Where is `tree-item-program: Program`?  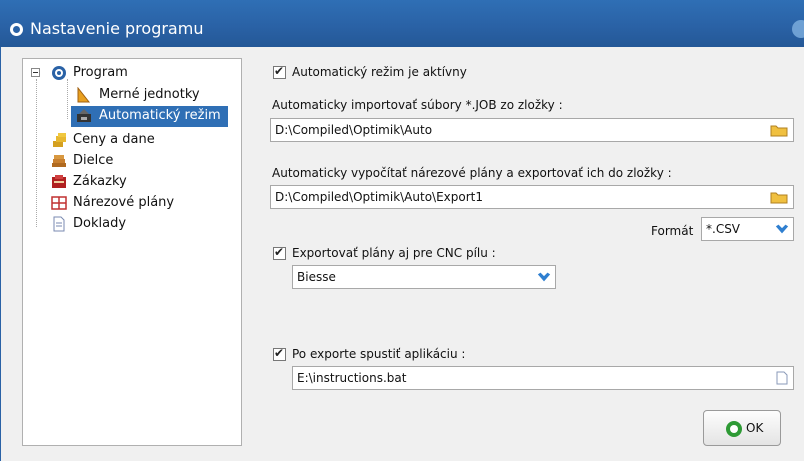
tree-item-program: Program is located at coordinates (111, 73).